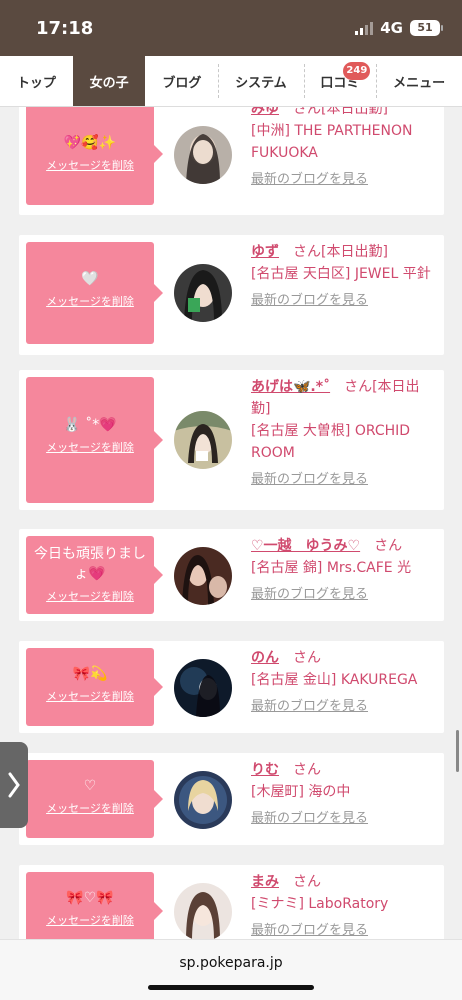 This screenshot has height=1000, width=462. I want to click on message-bubble: 🎀💫 メッセージを削除, so click(94, 687).